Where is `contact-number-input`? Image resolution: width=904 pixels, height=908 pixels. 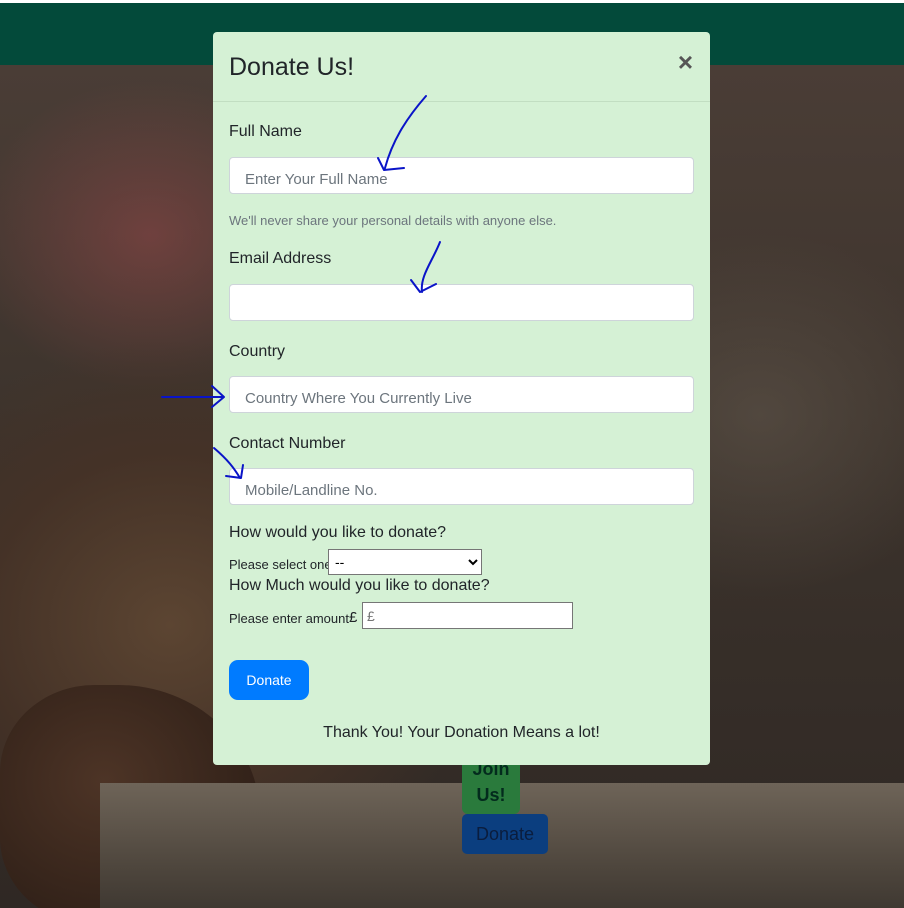
contact-number-input is located at coordinates (461, 486).